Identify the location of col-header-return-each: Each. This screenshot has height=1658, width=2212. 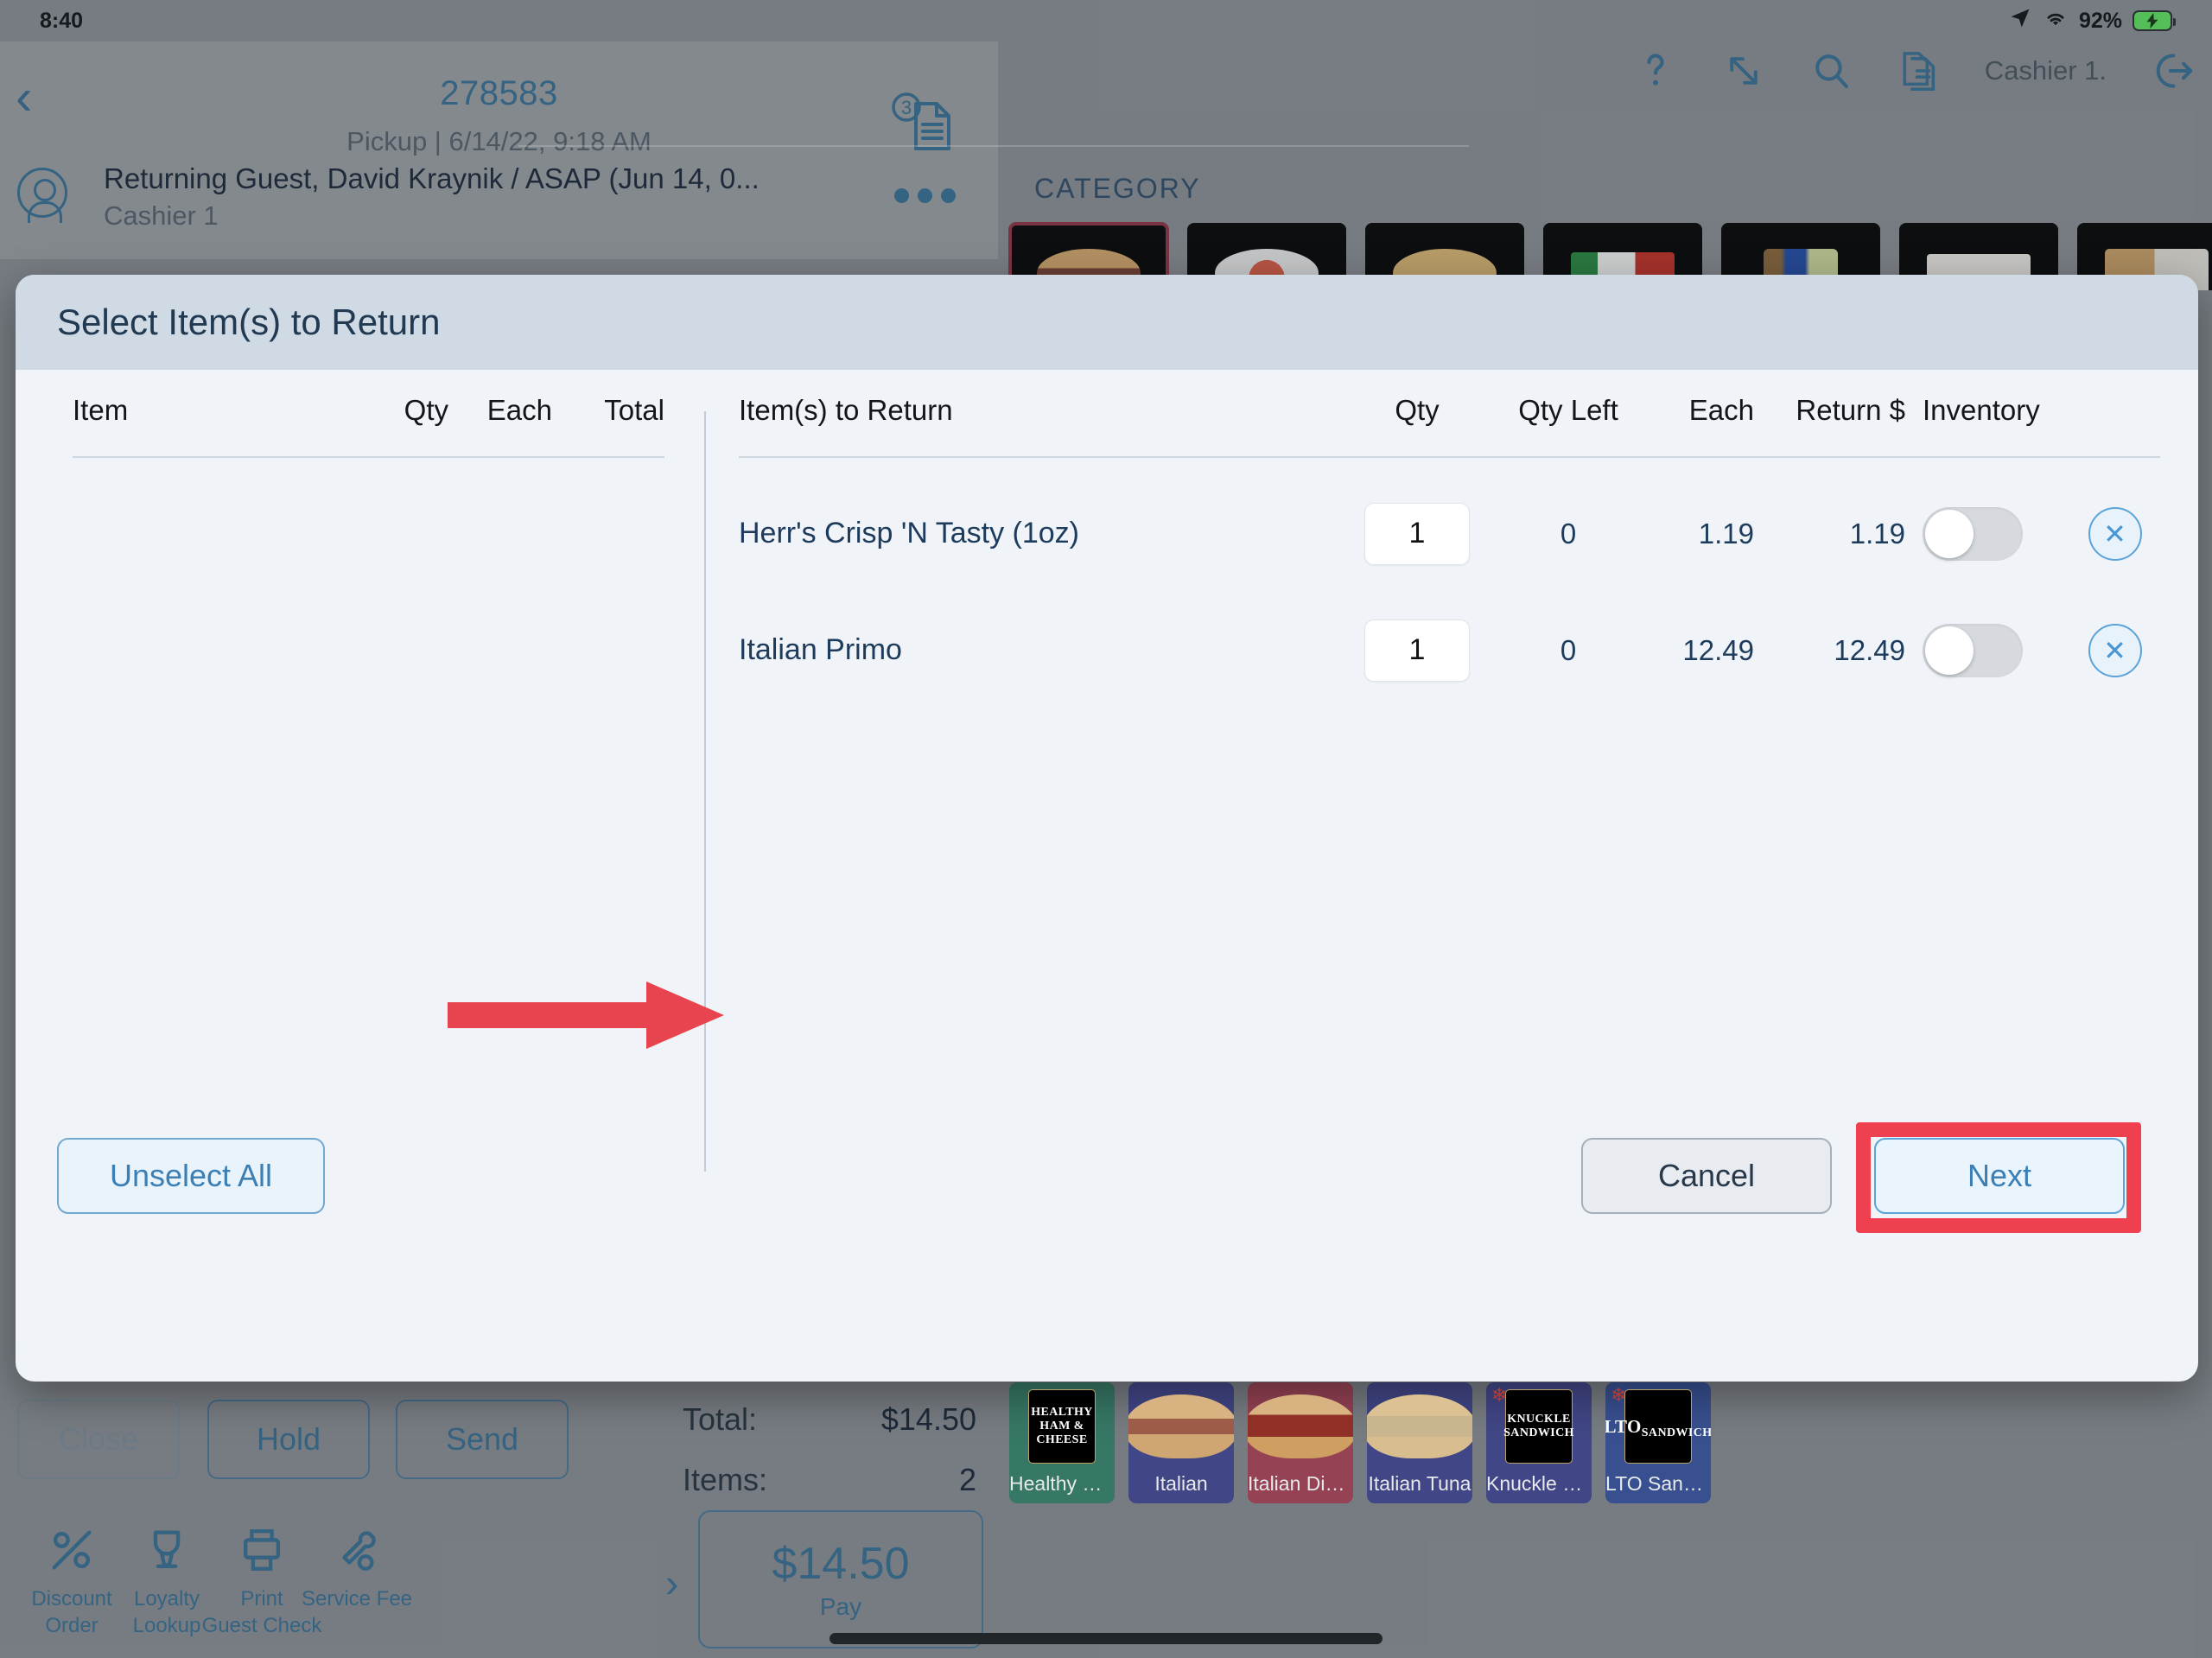
(1721, 410).